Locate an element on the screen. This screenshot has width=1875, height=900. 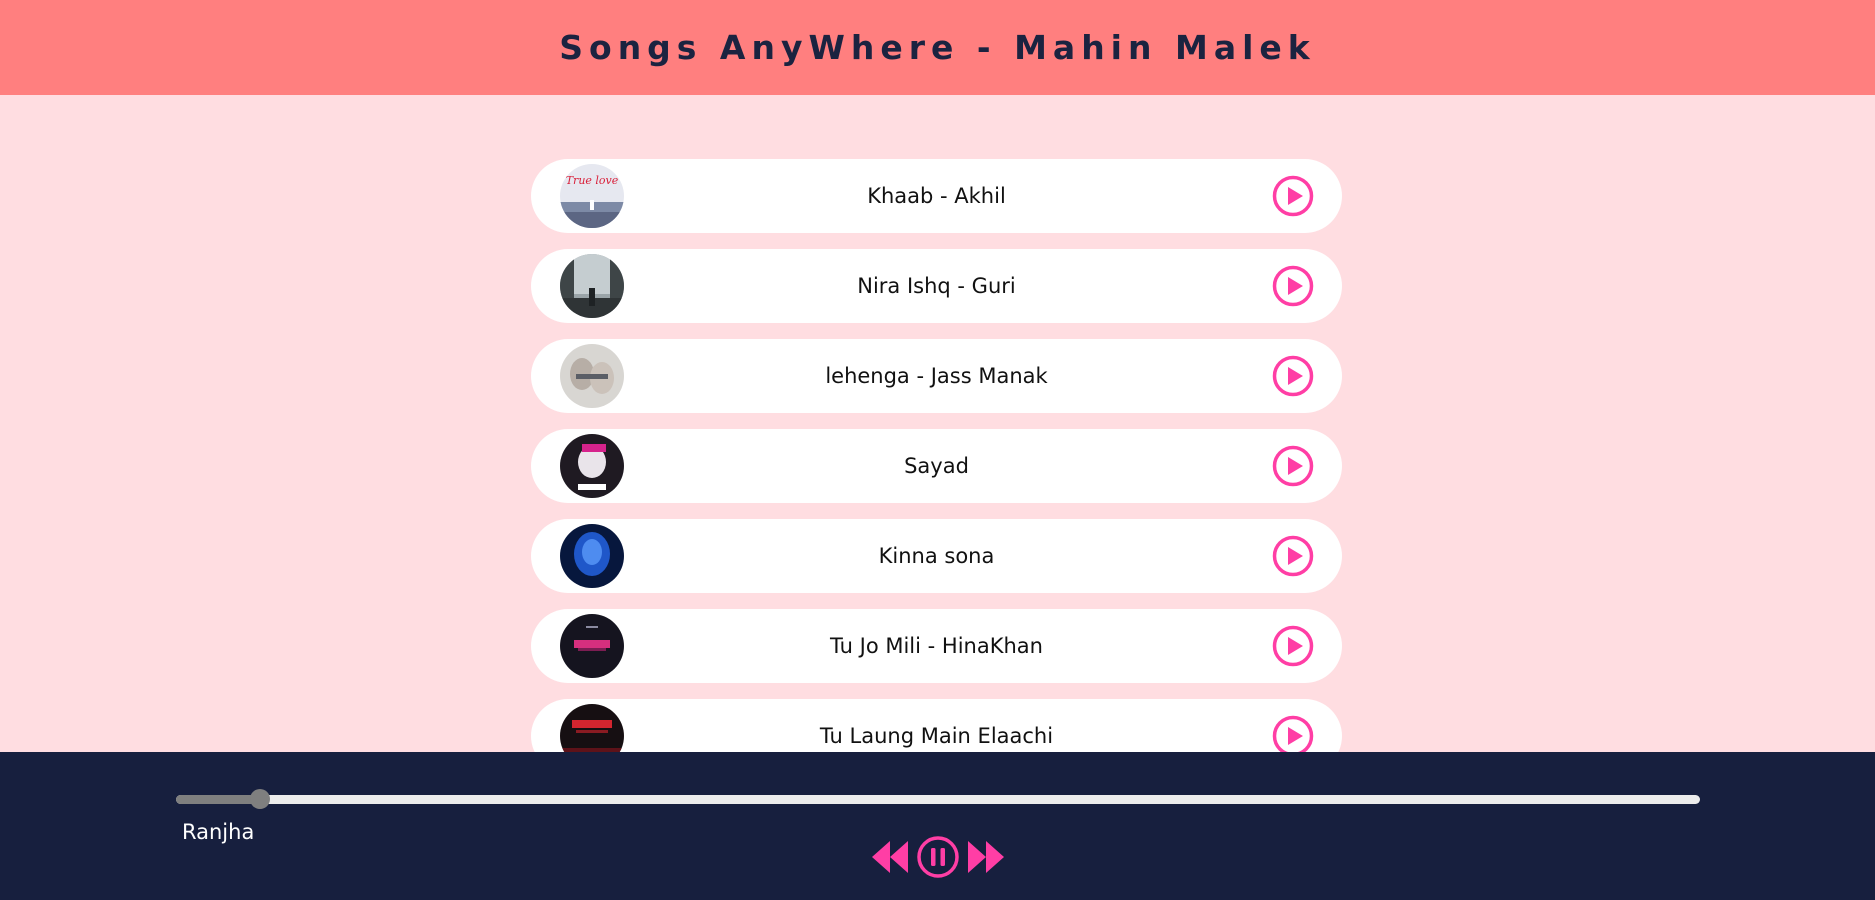
playback-controls is located at coordinates (937, 857).